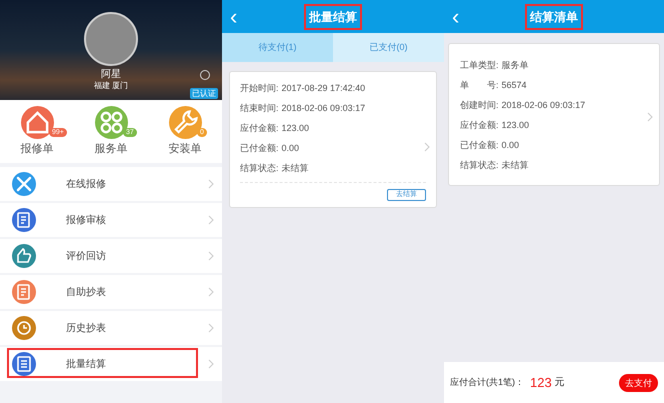 This screenshot has height=403, width=664. What do you see at coordinates (554, 17) in the screenshot?
I see `page-title: 结算清单` at bounding box center [554, 17].